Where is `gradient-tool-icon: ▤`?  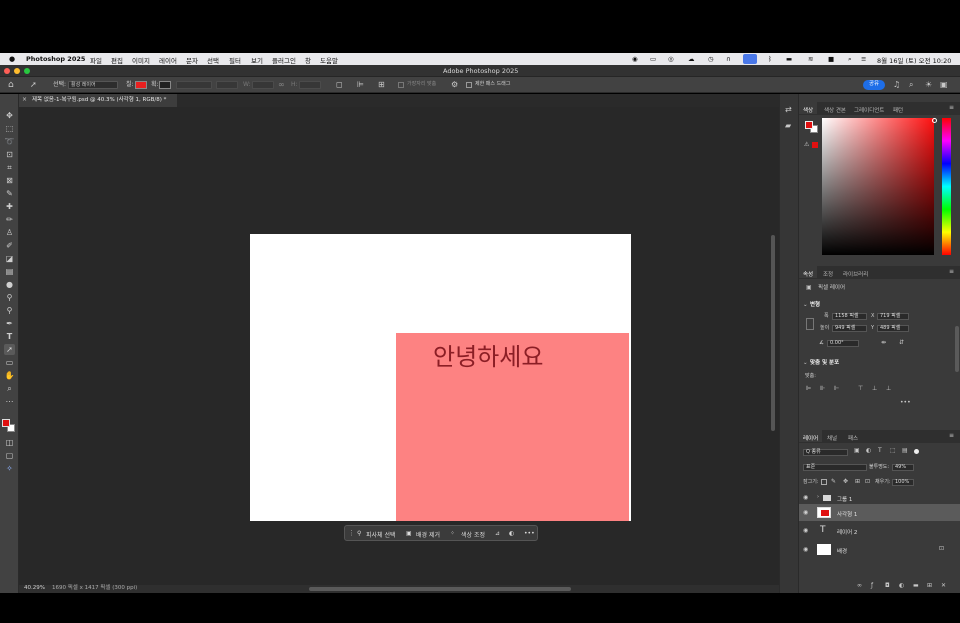 gradient-tool-icon: ▤ is located at coordinates (9, 271).